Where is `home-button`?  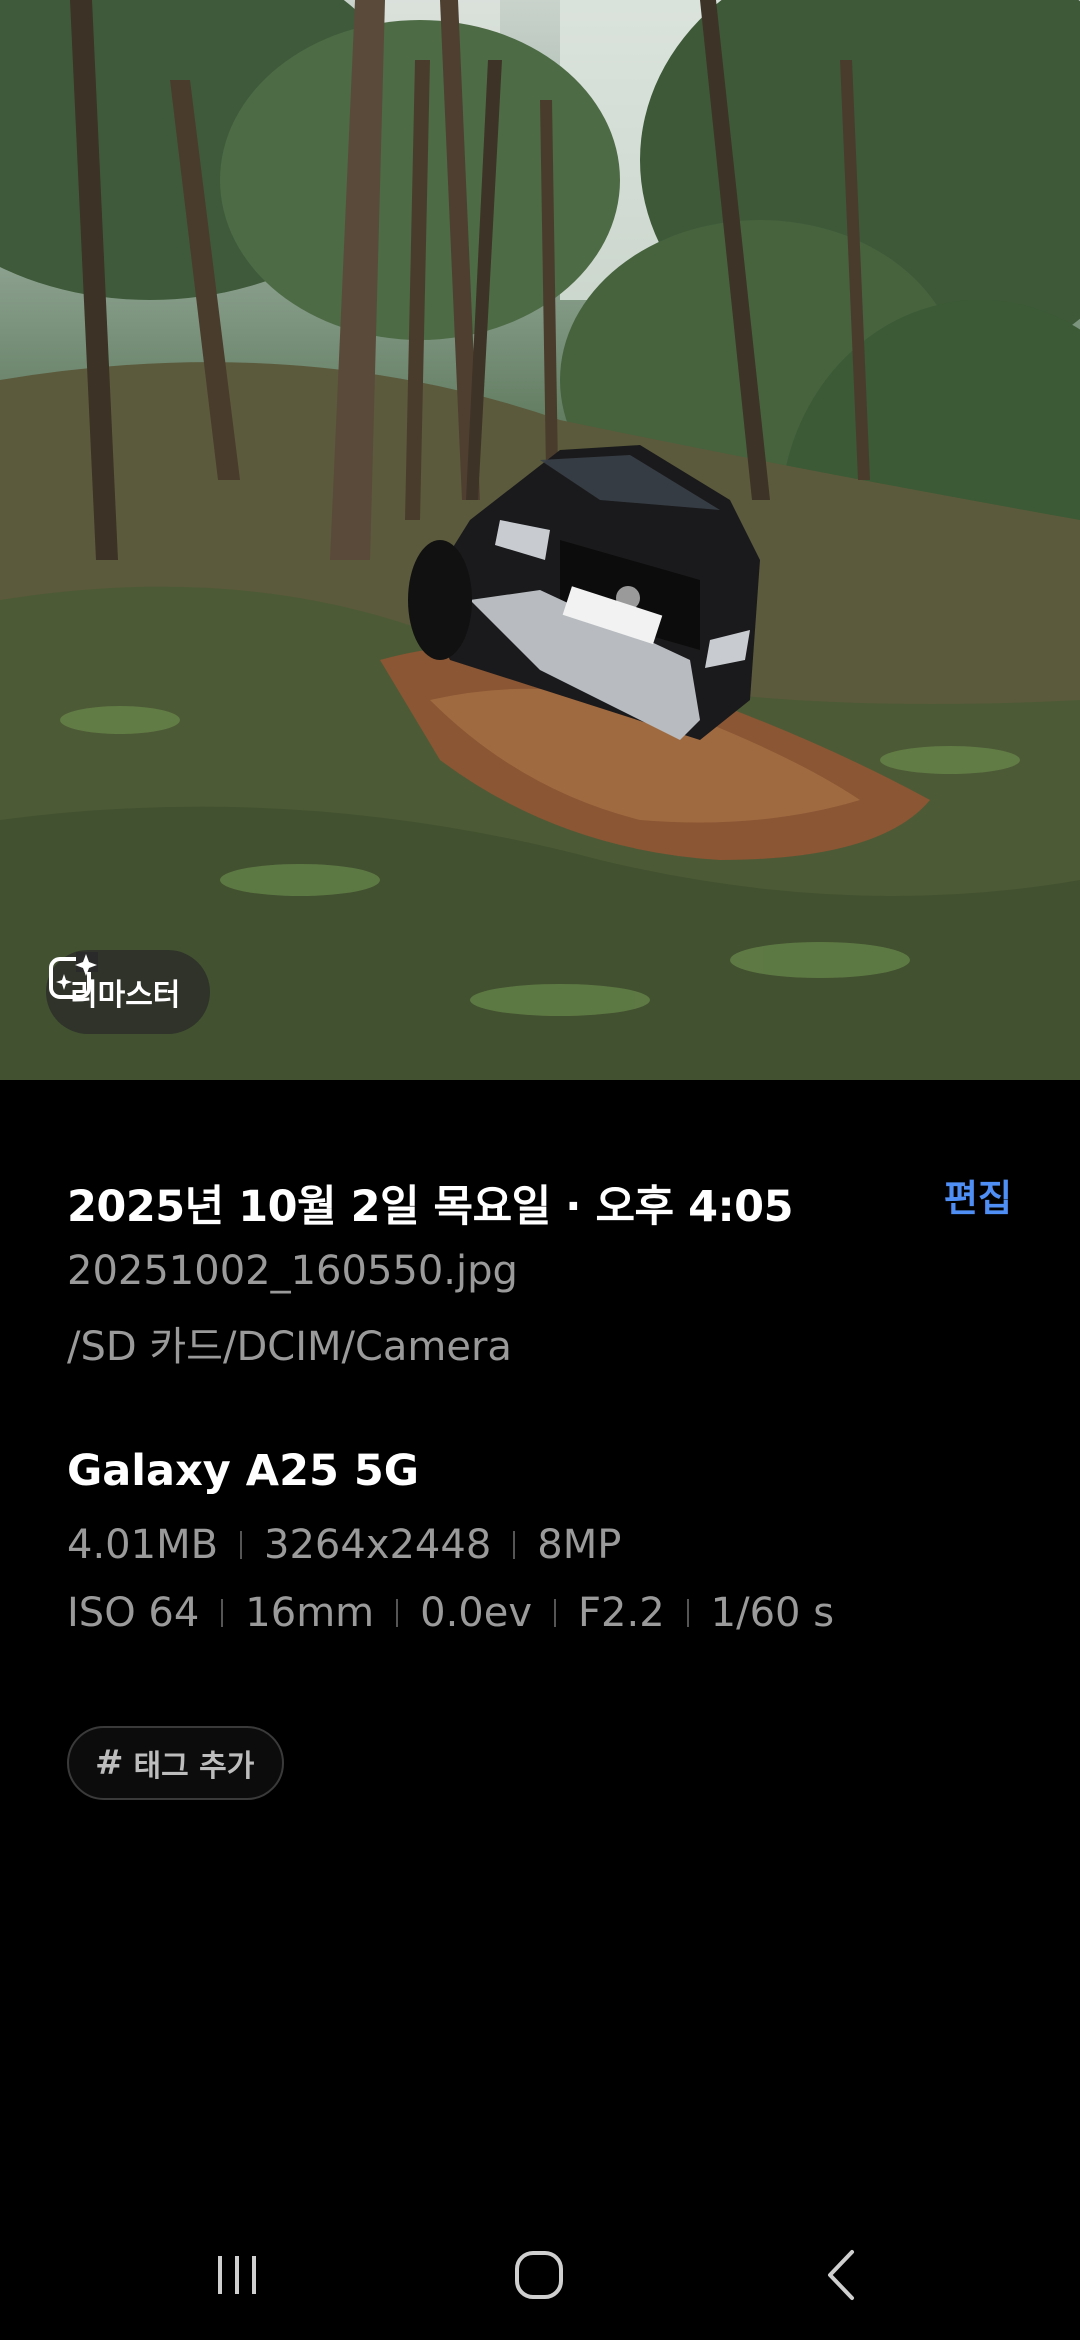
home-button is located at coordinates (539, 2275).